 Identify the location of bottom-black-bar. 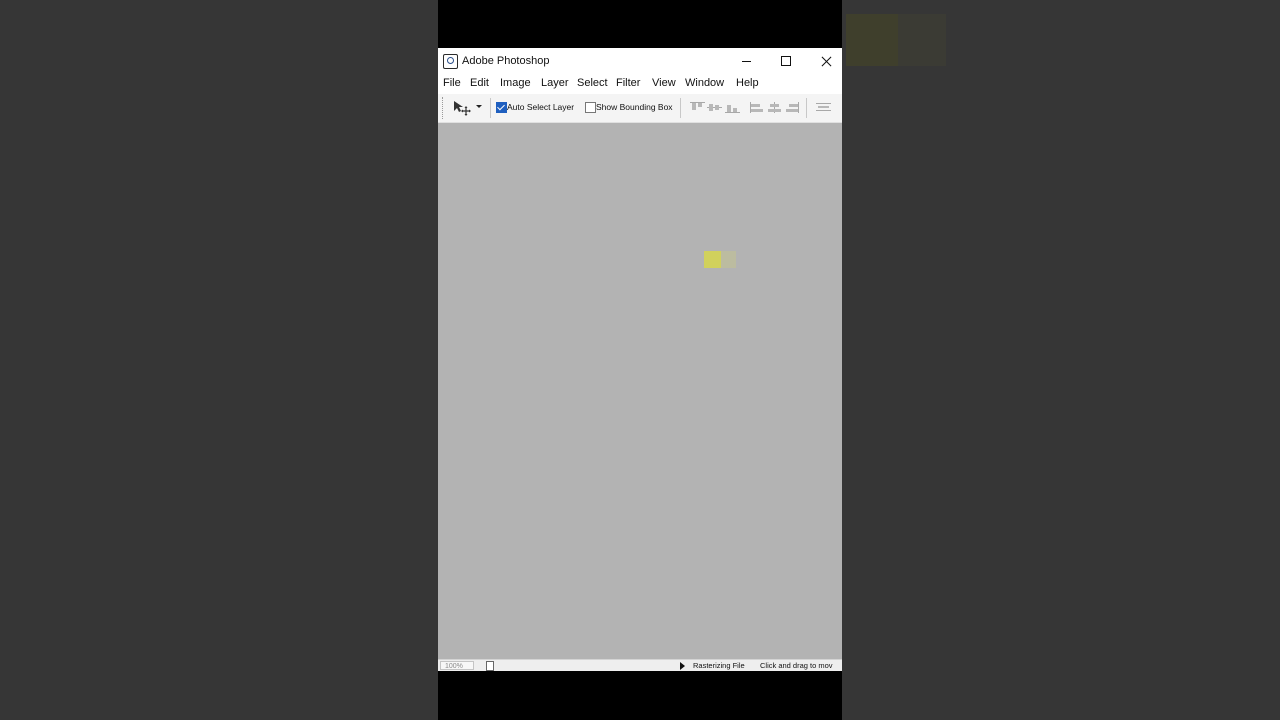
(640, 695).